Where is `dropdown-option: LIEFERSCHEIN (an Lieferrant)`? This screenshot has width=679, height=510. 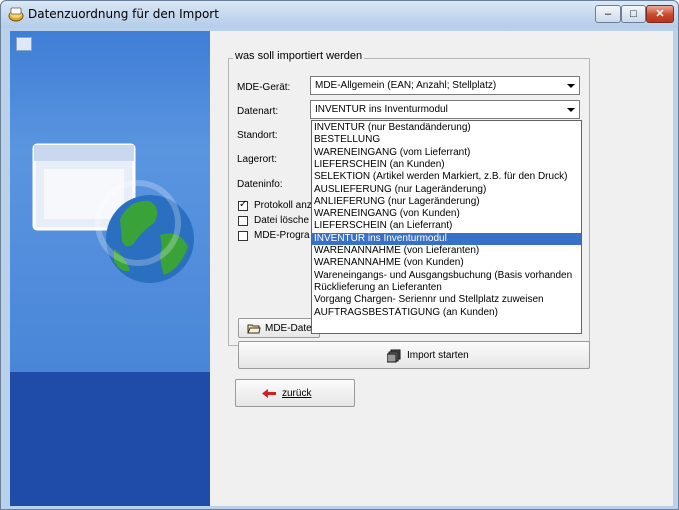 dropdown-option: LIEFERSCHEIN (an Lieferrant) is located at coordinates (446, 226).